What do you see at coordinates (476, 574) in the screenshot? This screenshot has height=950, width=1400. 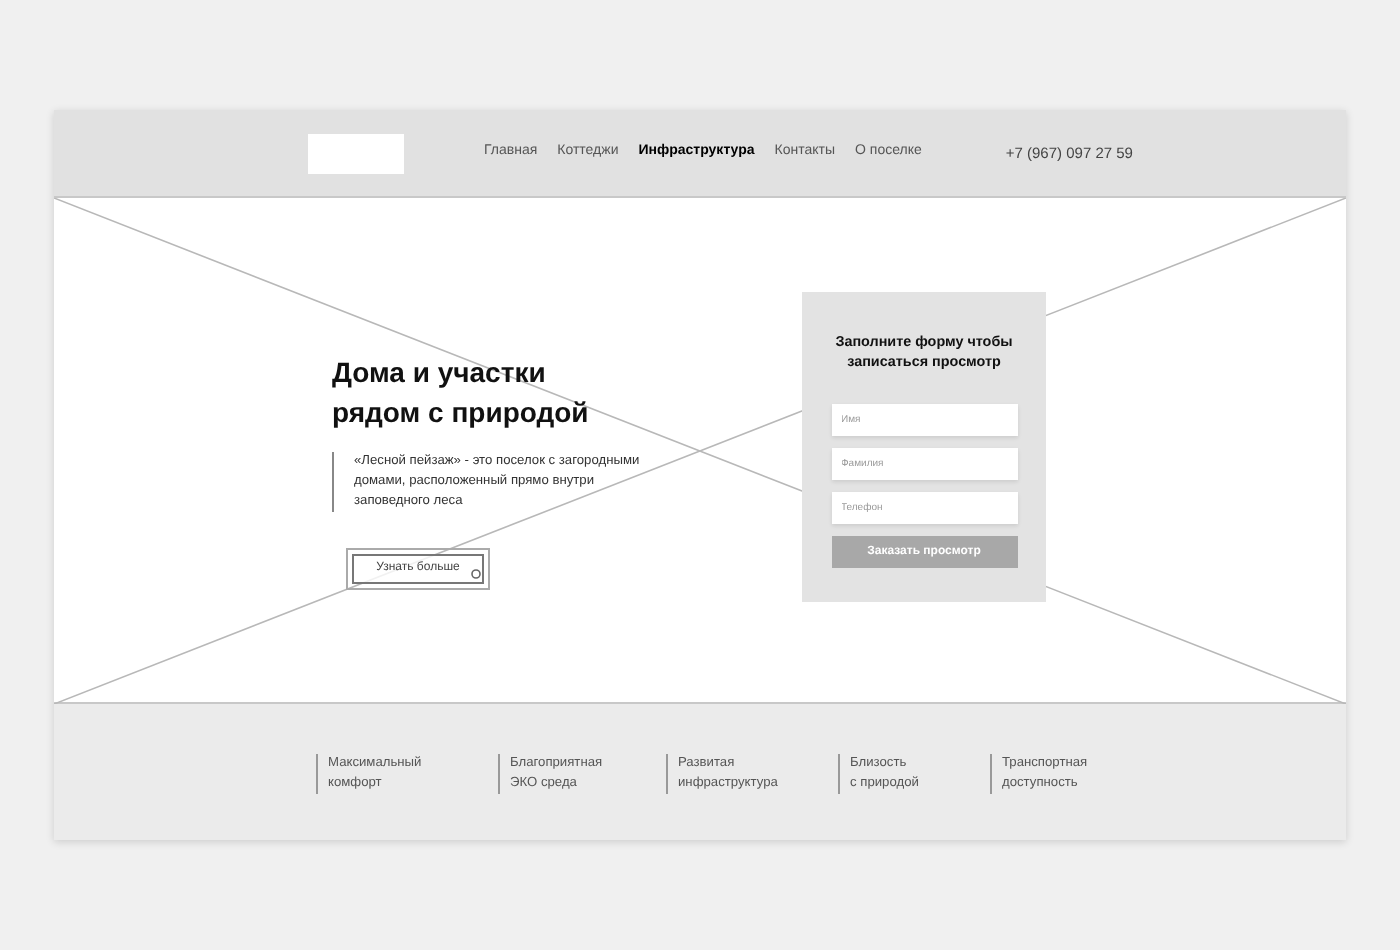 I see `cursor-icon` at bounding box center [476, 574].